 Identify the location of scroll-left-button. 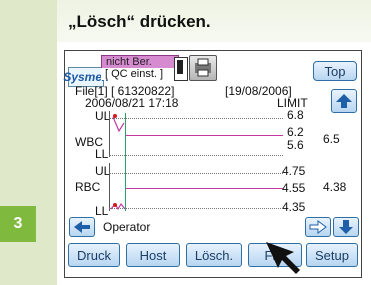
(82, 227).